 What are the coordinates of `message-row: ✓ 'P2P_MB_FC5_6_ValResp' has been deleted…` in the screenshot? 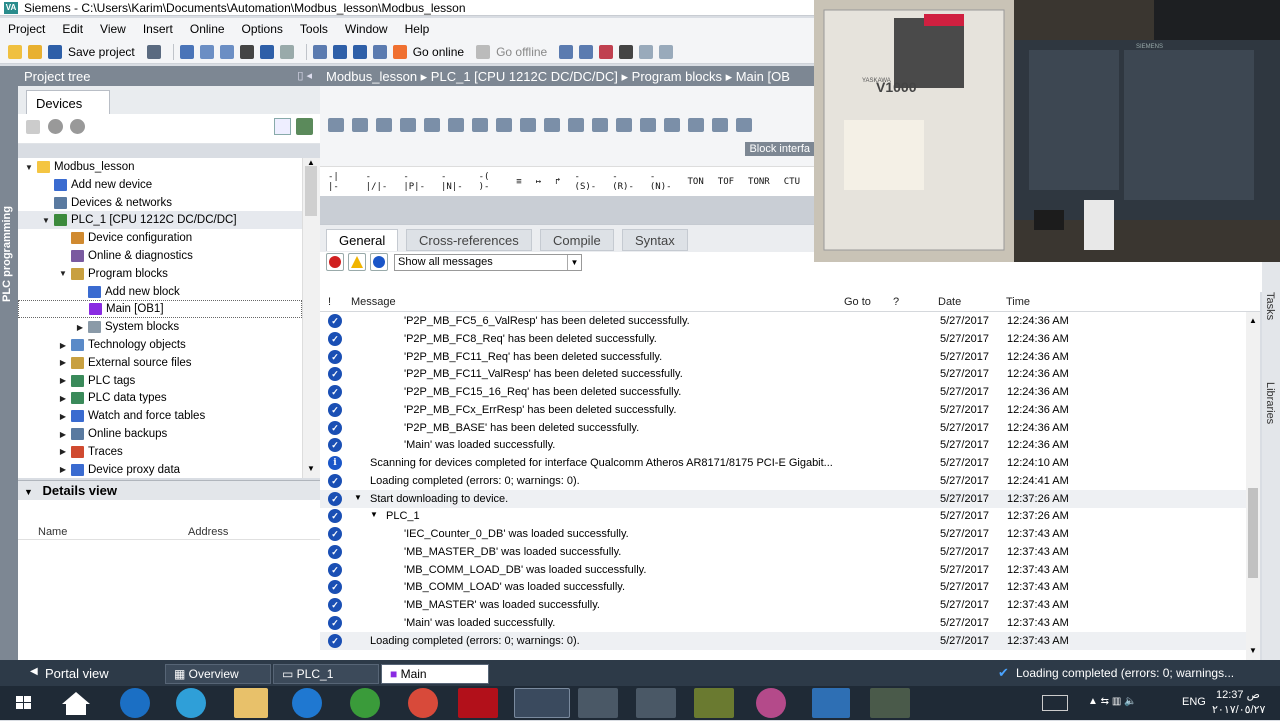 It's located at (790, 321).